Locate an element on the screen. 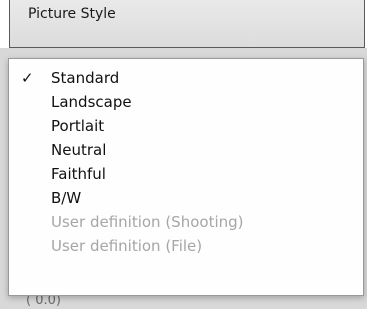  menu-item-label: Standard is located at coordinates (85, 78).